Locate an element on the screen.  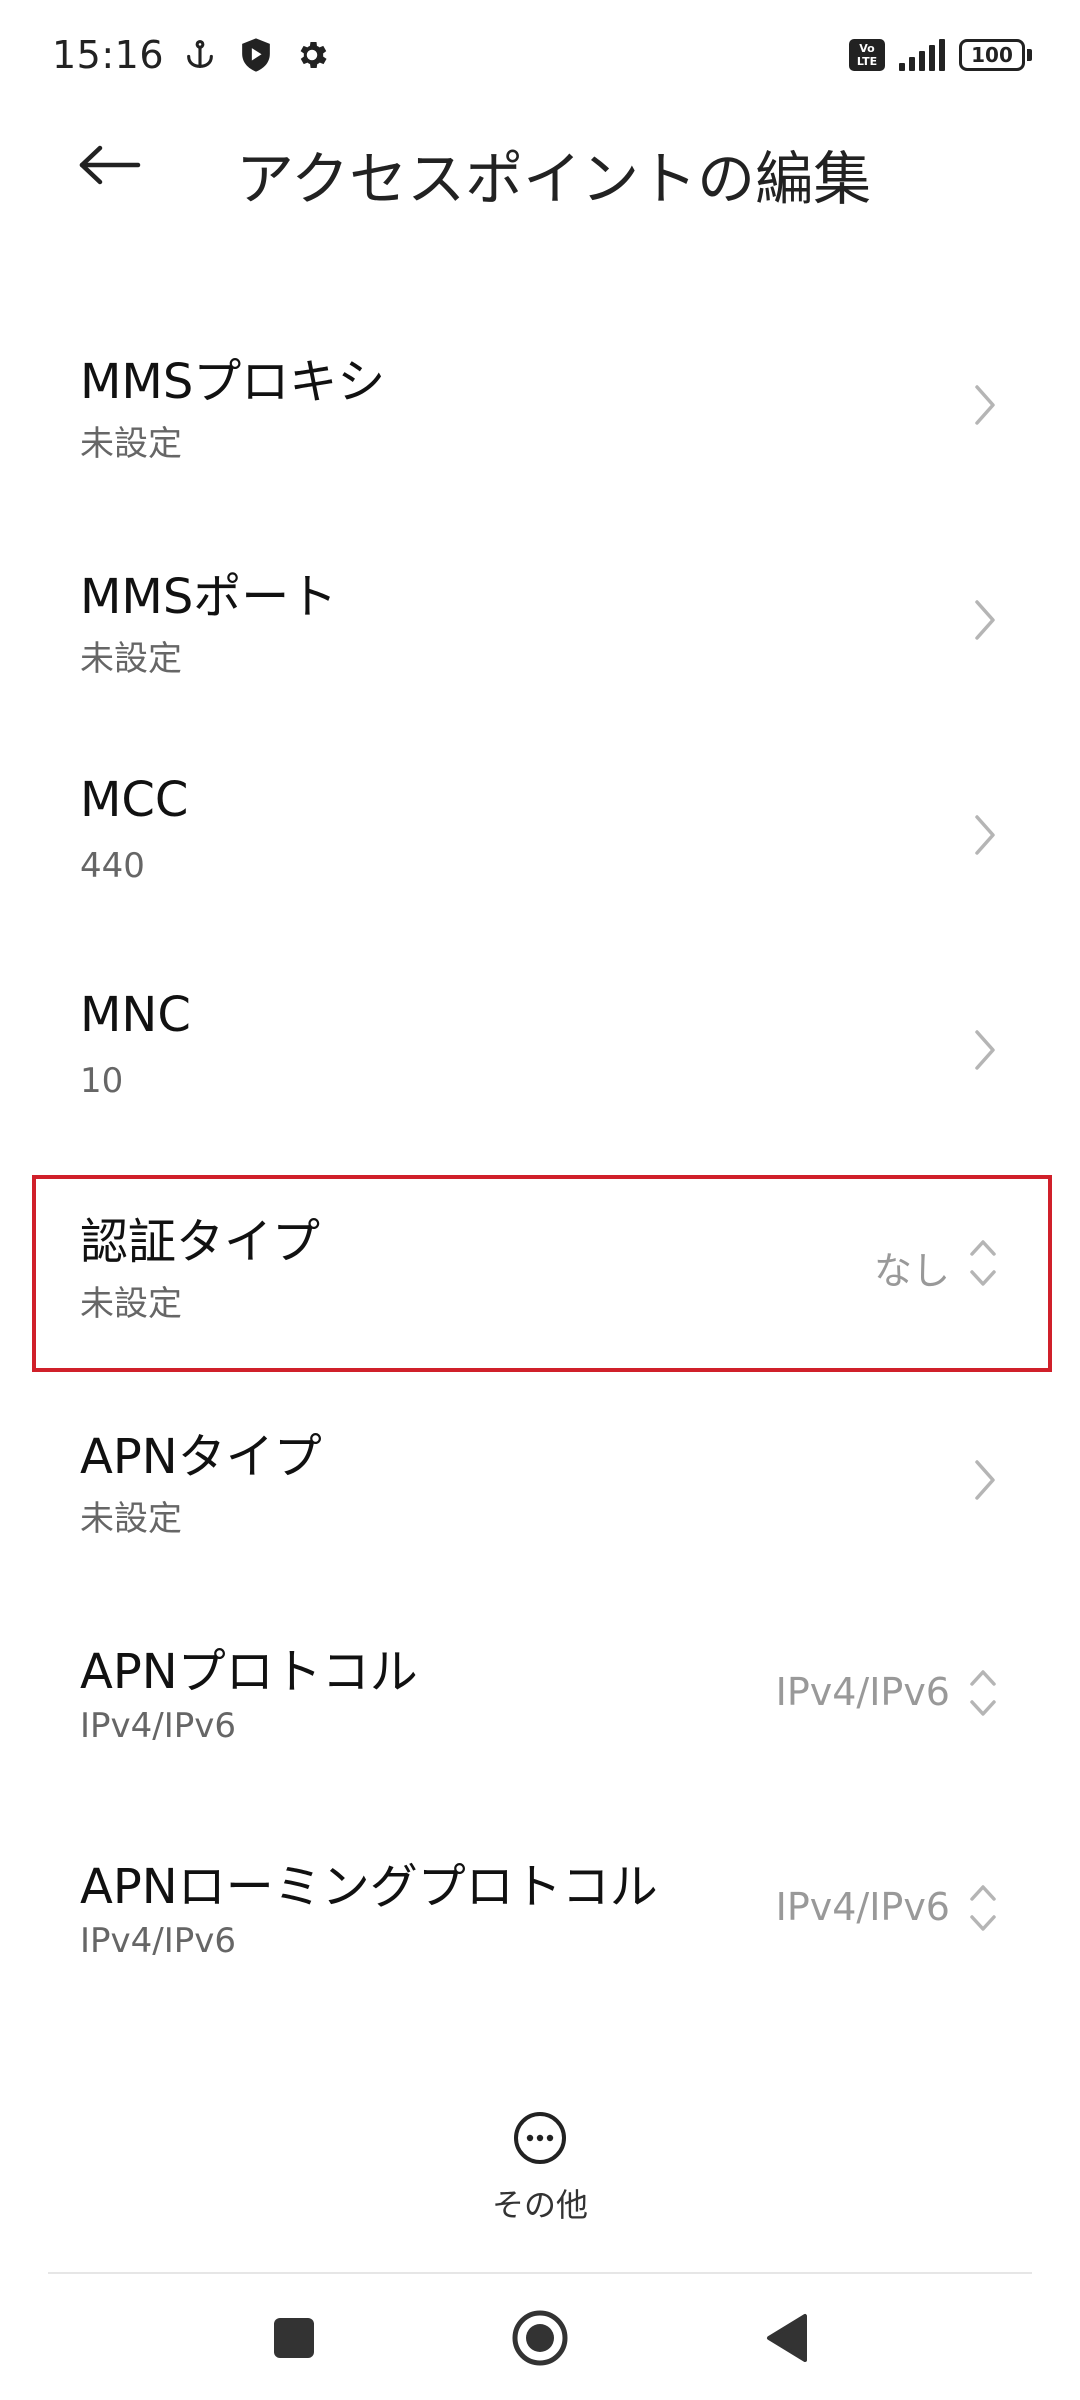
back-button is located at coordinates (110, 165).